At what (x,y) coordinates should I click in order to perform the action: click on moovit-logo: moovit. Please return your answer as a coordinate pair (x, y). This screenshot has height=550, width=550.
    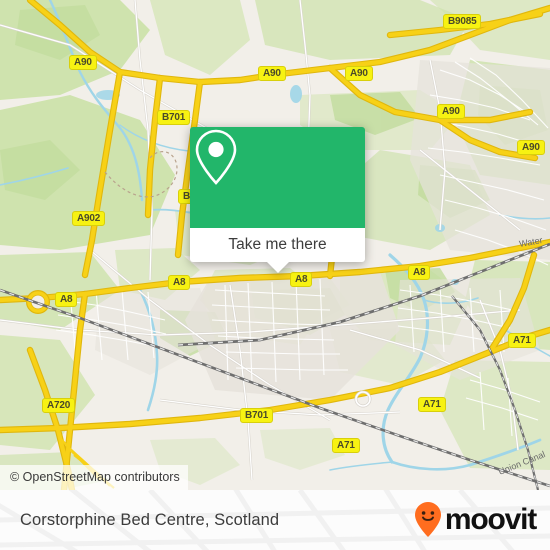
    Looking at the image, I should click on (475, 520).